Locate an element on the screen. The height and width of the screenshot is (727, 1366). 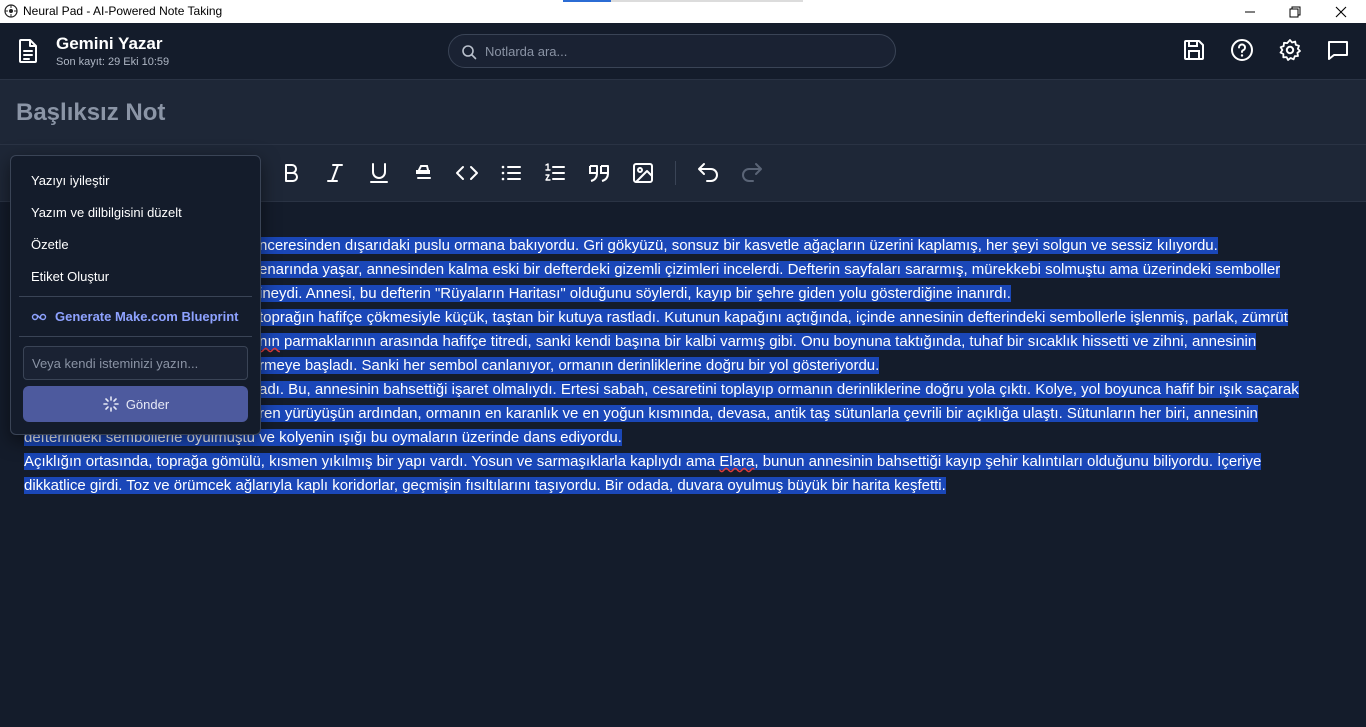
underline-icon is located at coordinates (379, 173).